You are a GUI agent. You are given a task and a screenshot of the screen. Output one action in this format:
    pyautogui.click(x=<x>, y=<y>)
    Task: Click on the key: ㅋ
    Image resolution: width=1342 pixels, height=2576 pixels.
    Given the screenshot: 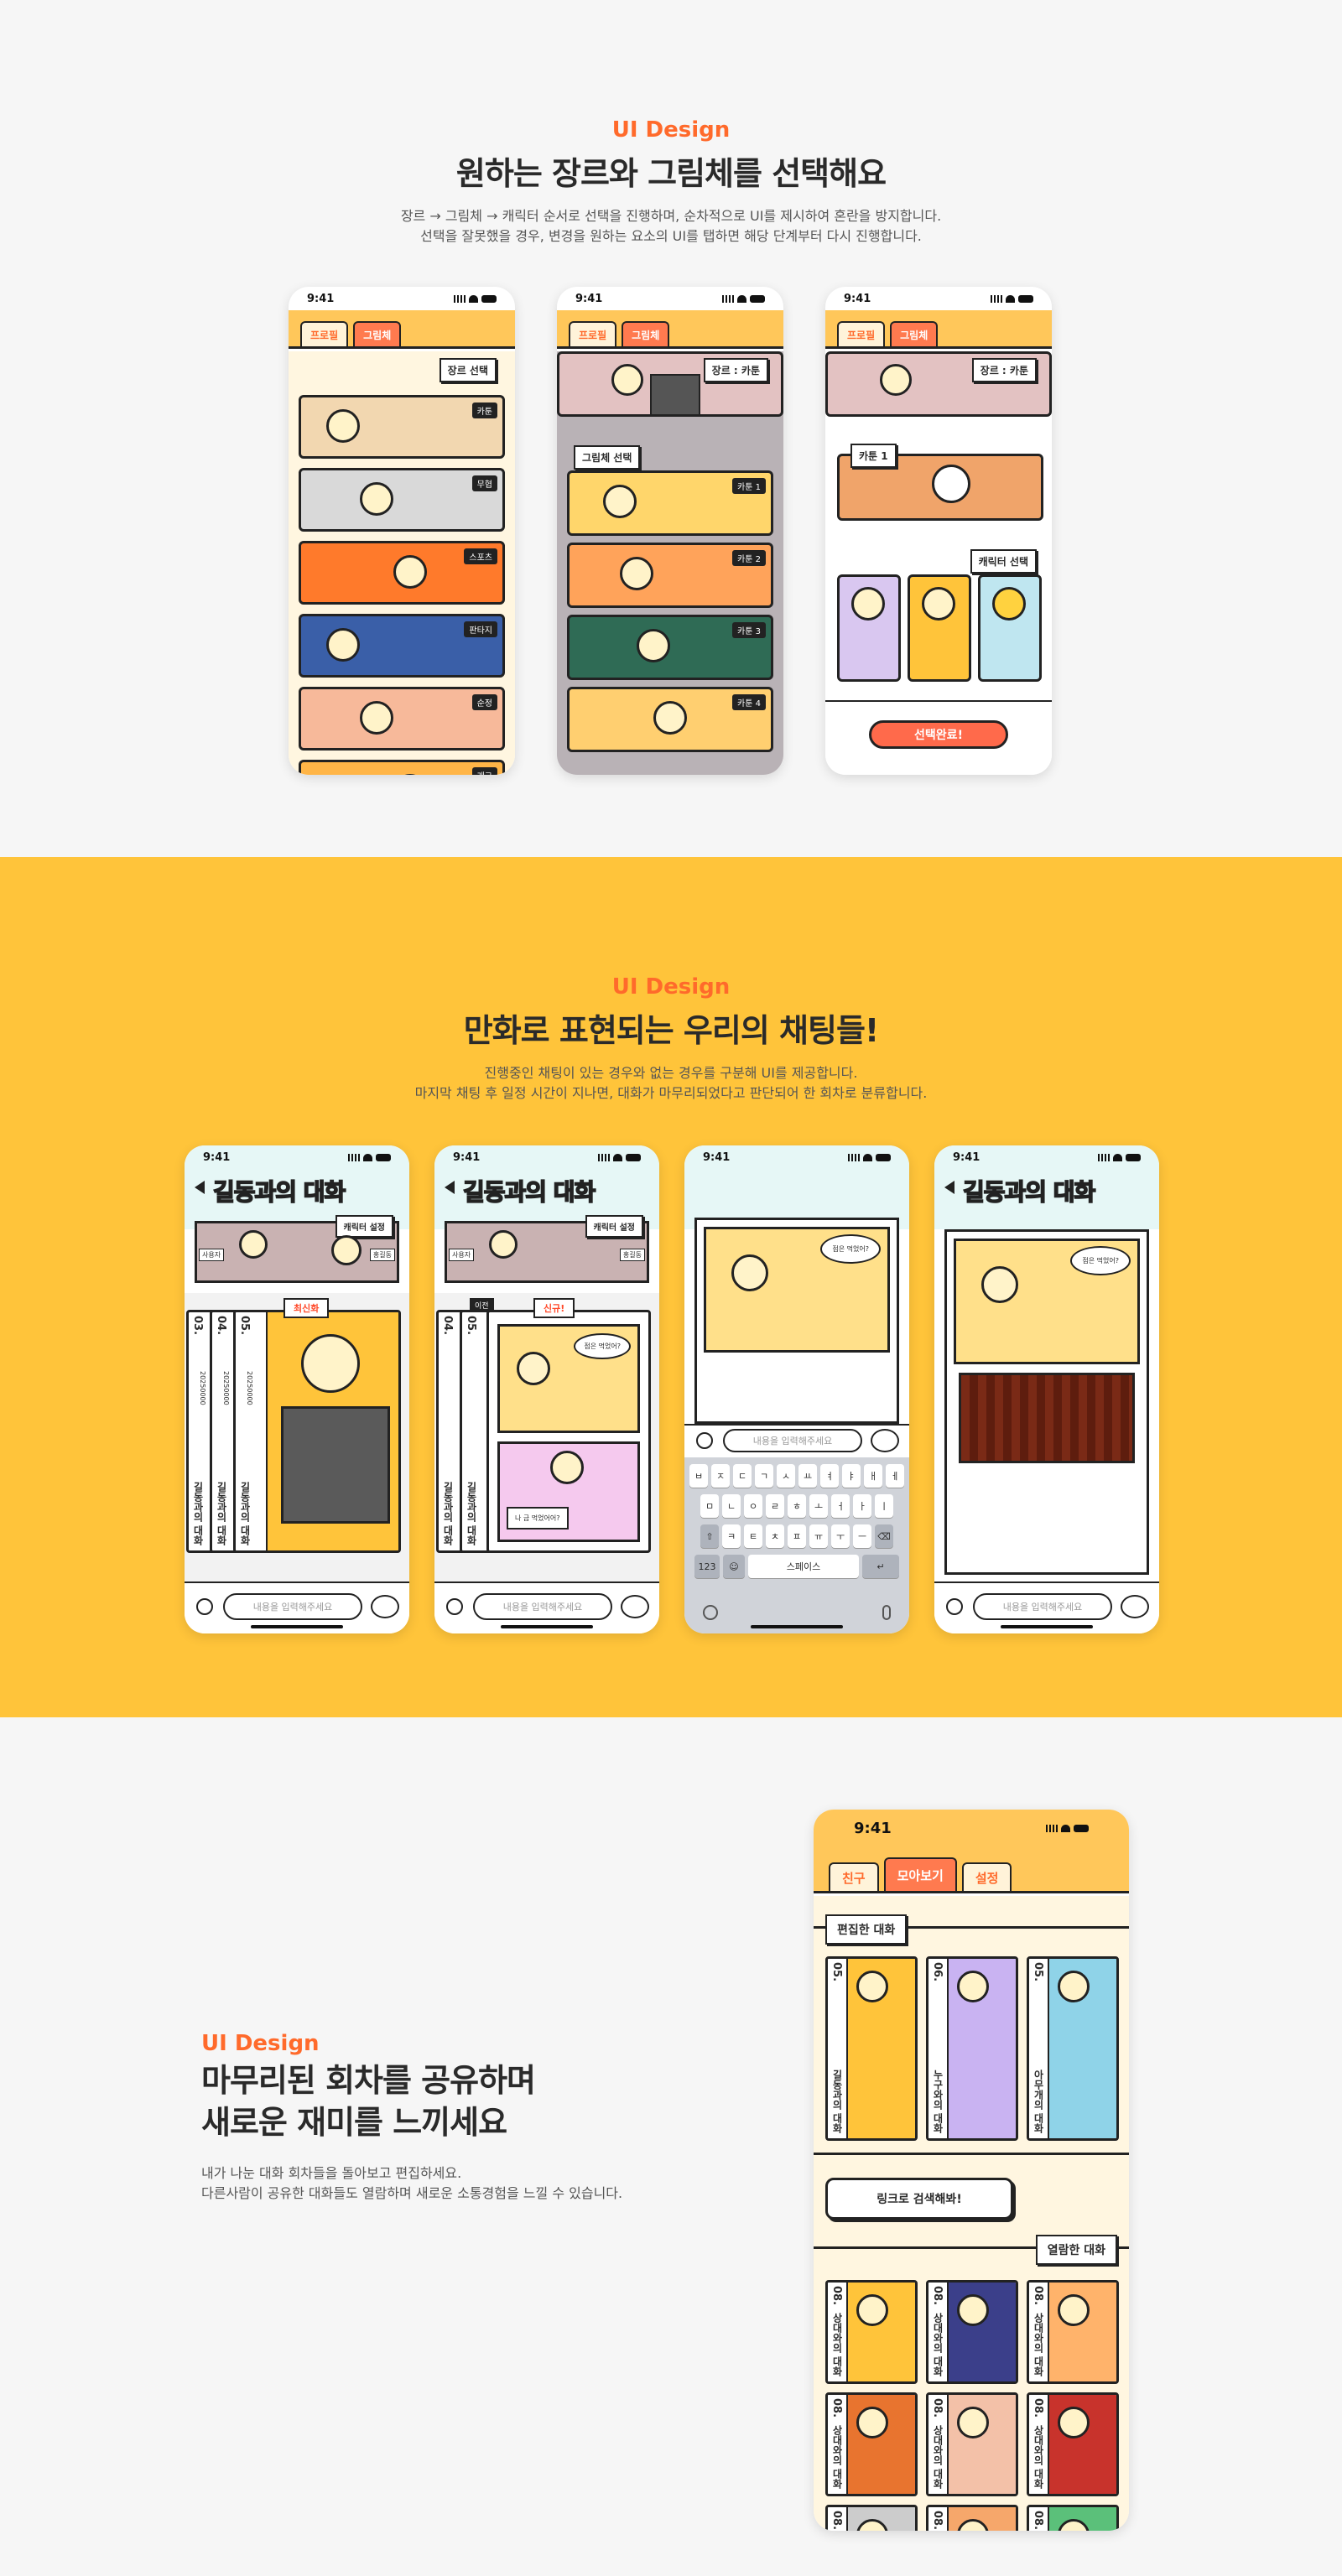 What is the action you would take?
    pyautogui.click(x=731, y=1536)
    